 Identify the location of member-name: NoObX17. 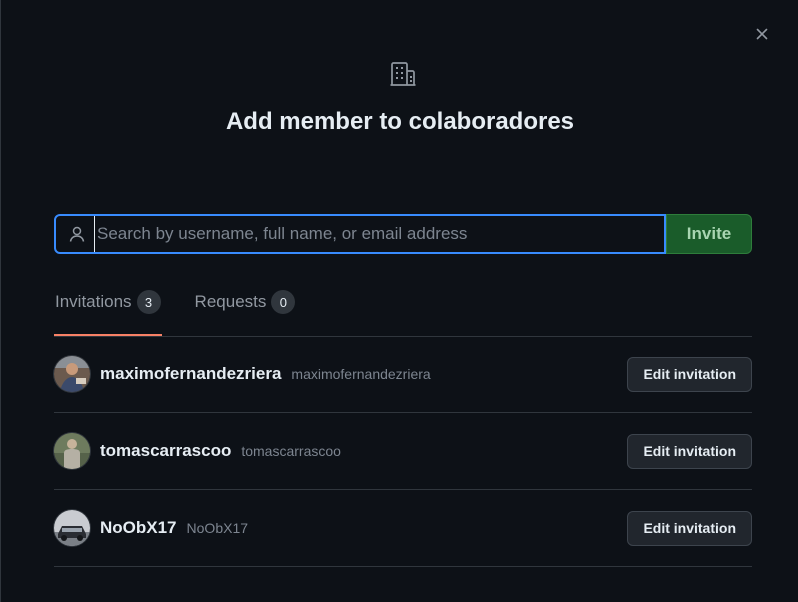
(138, 528).